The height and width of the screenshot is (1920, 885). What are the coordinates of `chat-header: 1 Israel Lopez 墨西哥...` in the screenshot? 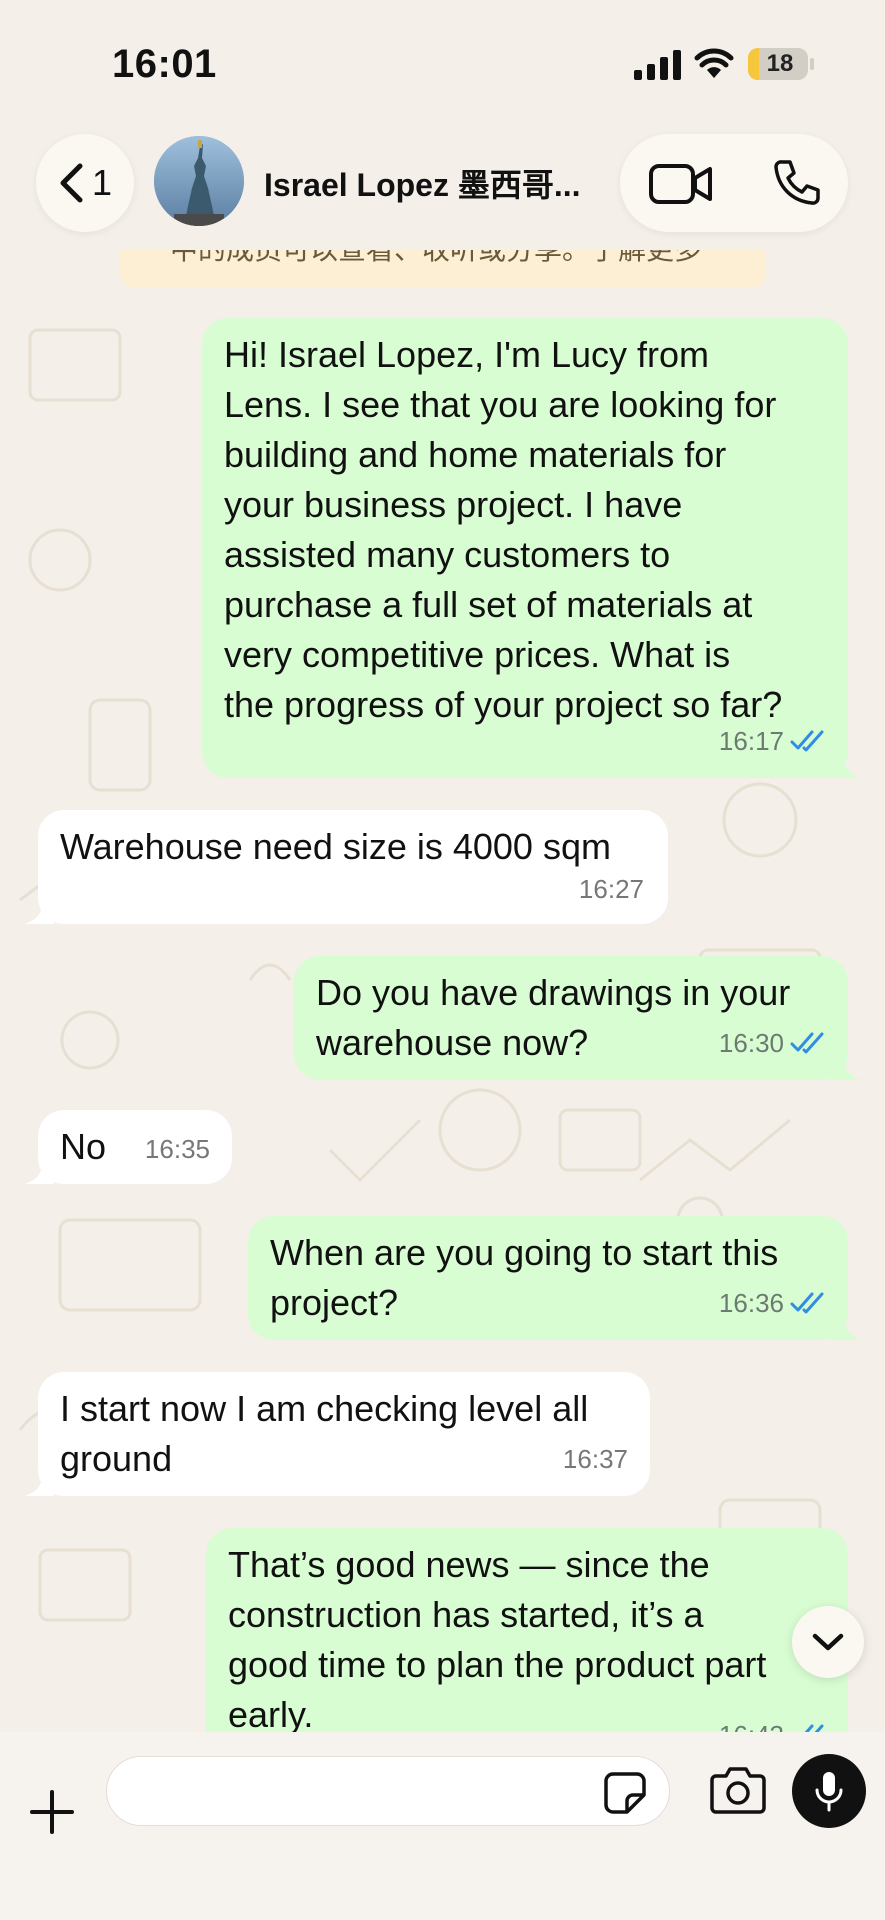 It's located at (442, 185).